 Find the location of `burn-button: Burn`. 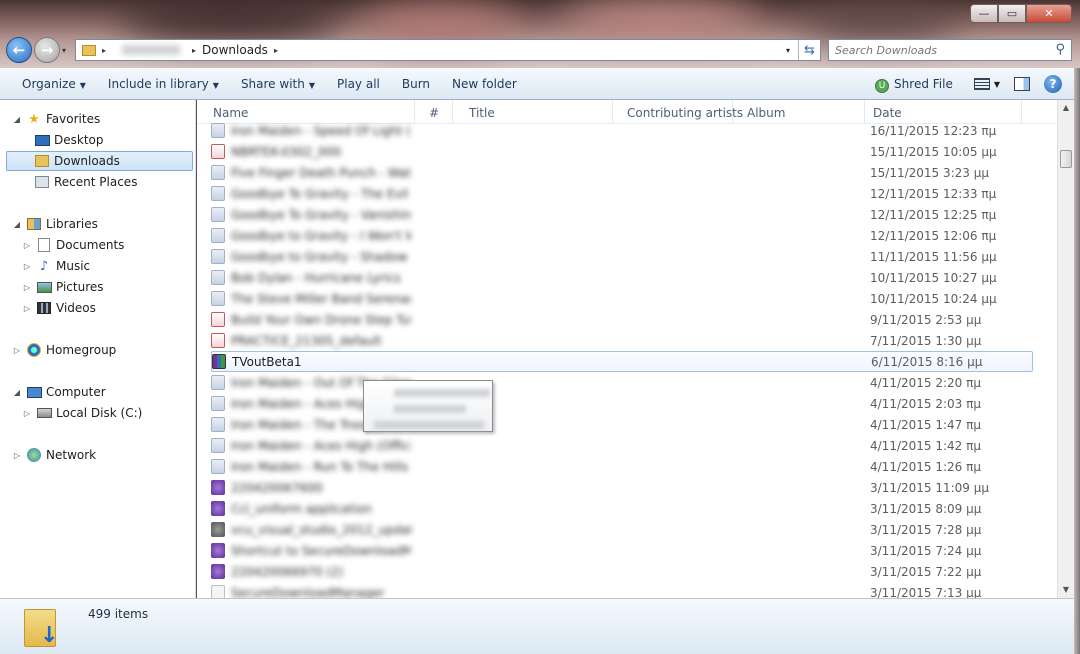

burn-button: Burn is located at coordinates (416, 84).